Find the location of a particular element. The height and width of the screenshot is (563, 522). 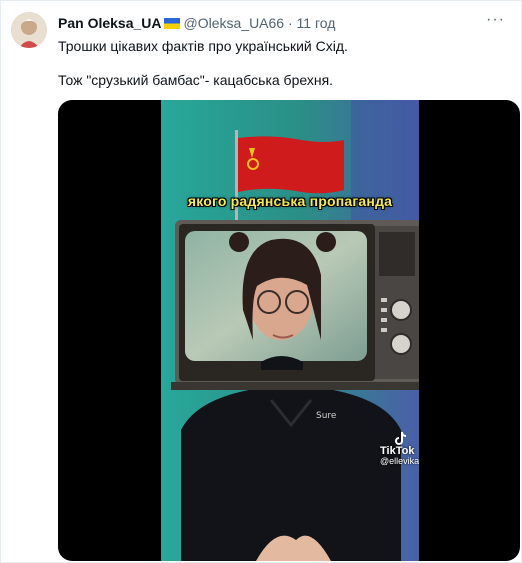

ukraine-flag-icon is located at coordinates (171, 23).